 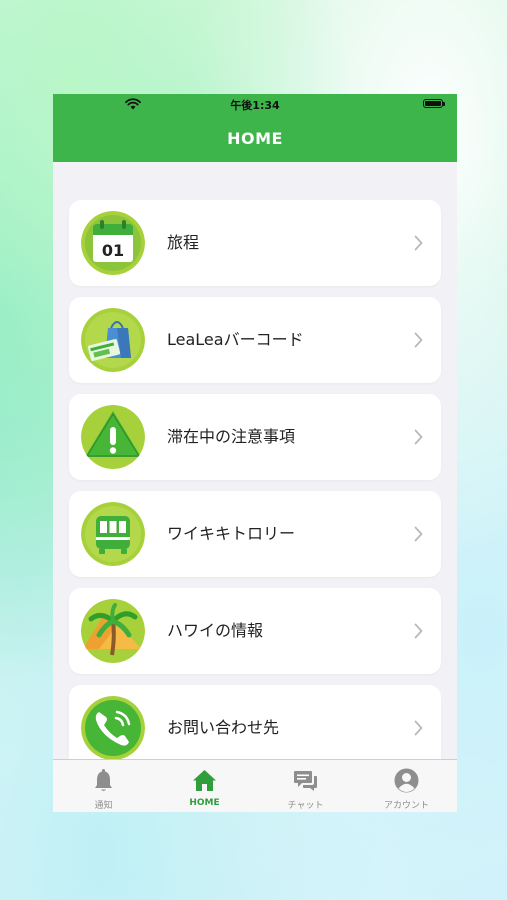 I want to click on tab-notifications: 通知, so click(x=103, y=786).